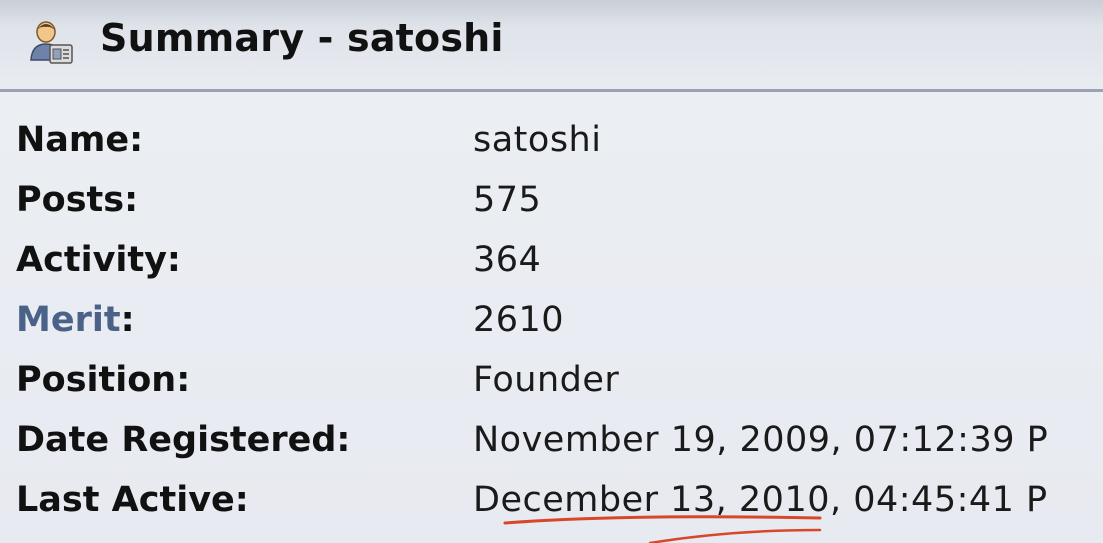  I want to click on field-label: Merit:, so click(75, 320).